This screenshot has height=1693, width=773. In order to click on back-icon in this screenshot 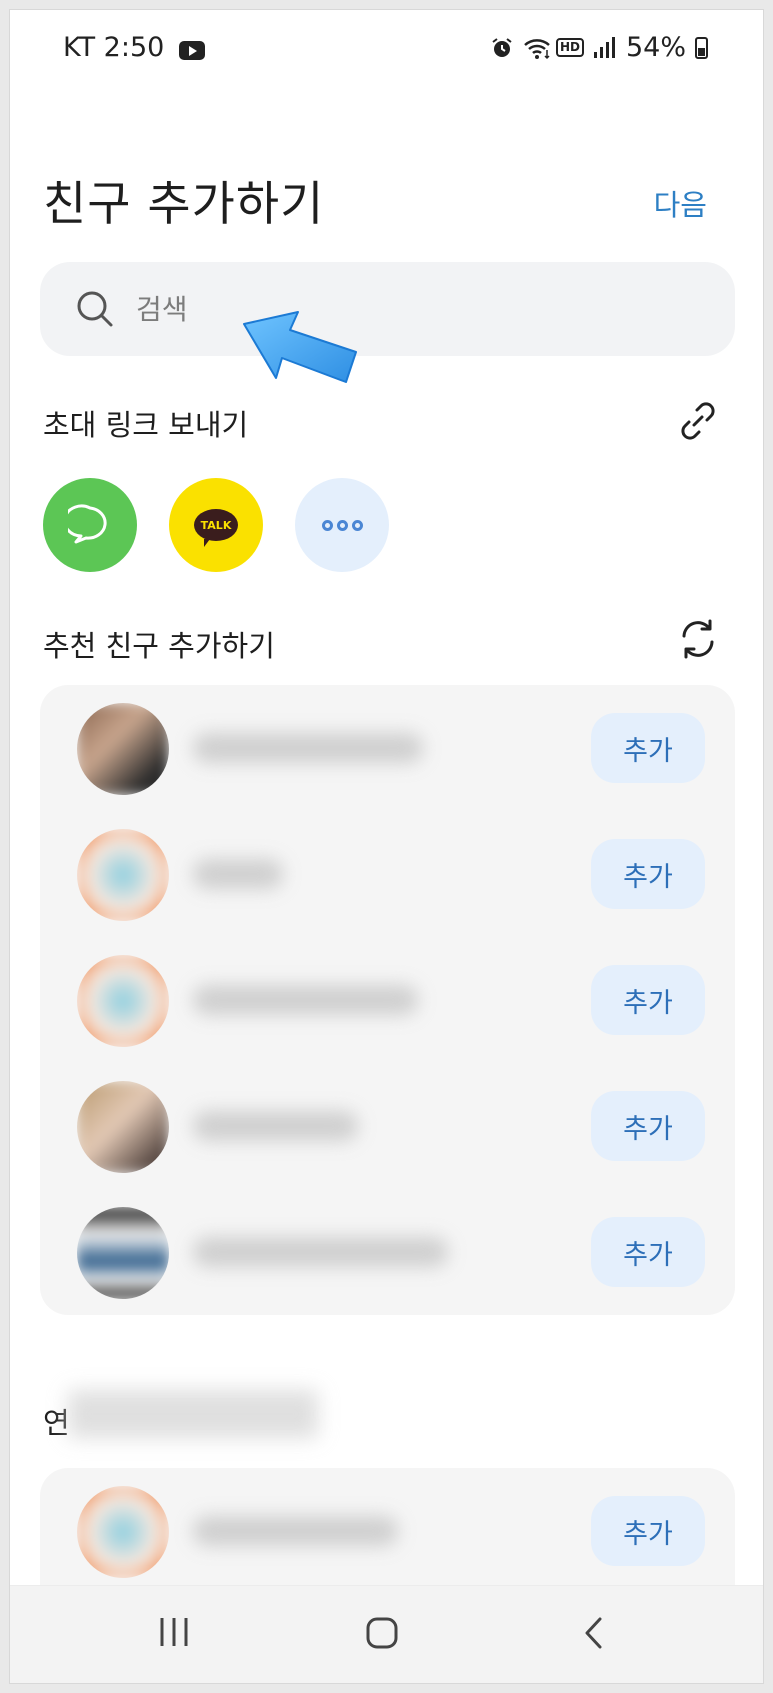, I will do `click(594, 1633)`.